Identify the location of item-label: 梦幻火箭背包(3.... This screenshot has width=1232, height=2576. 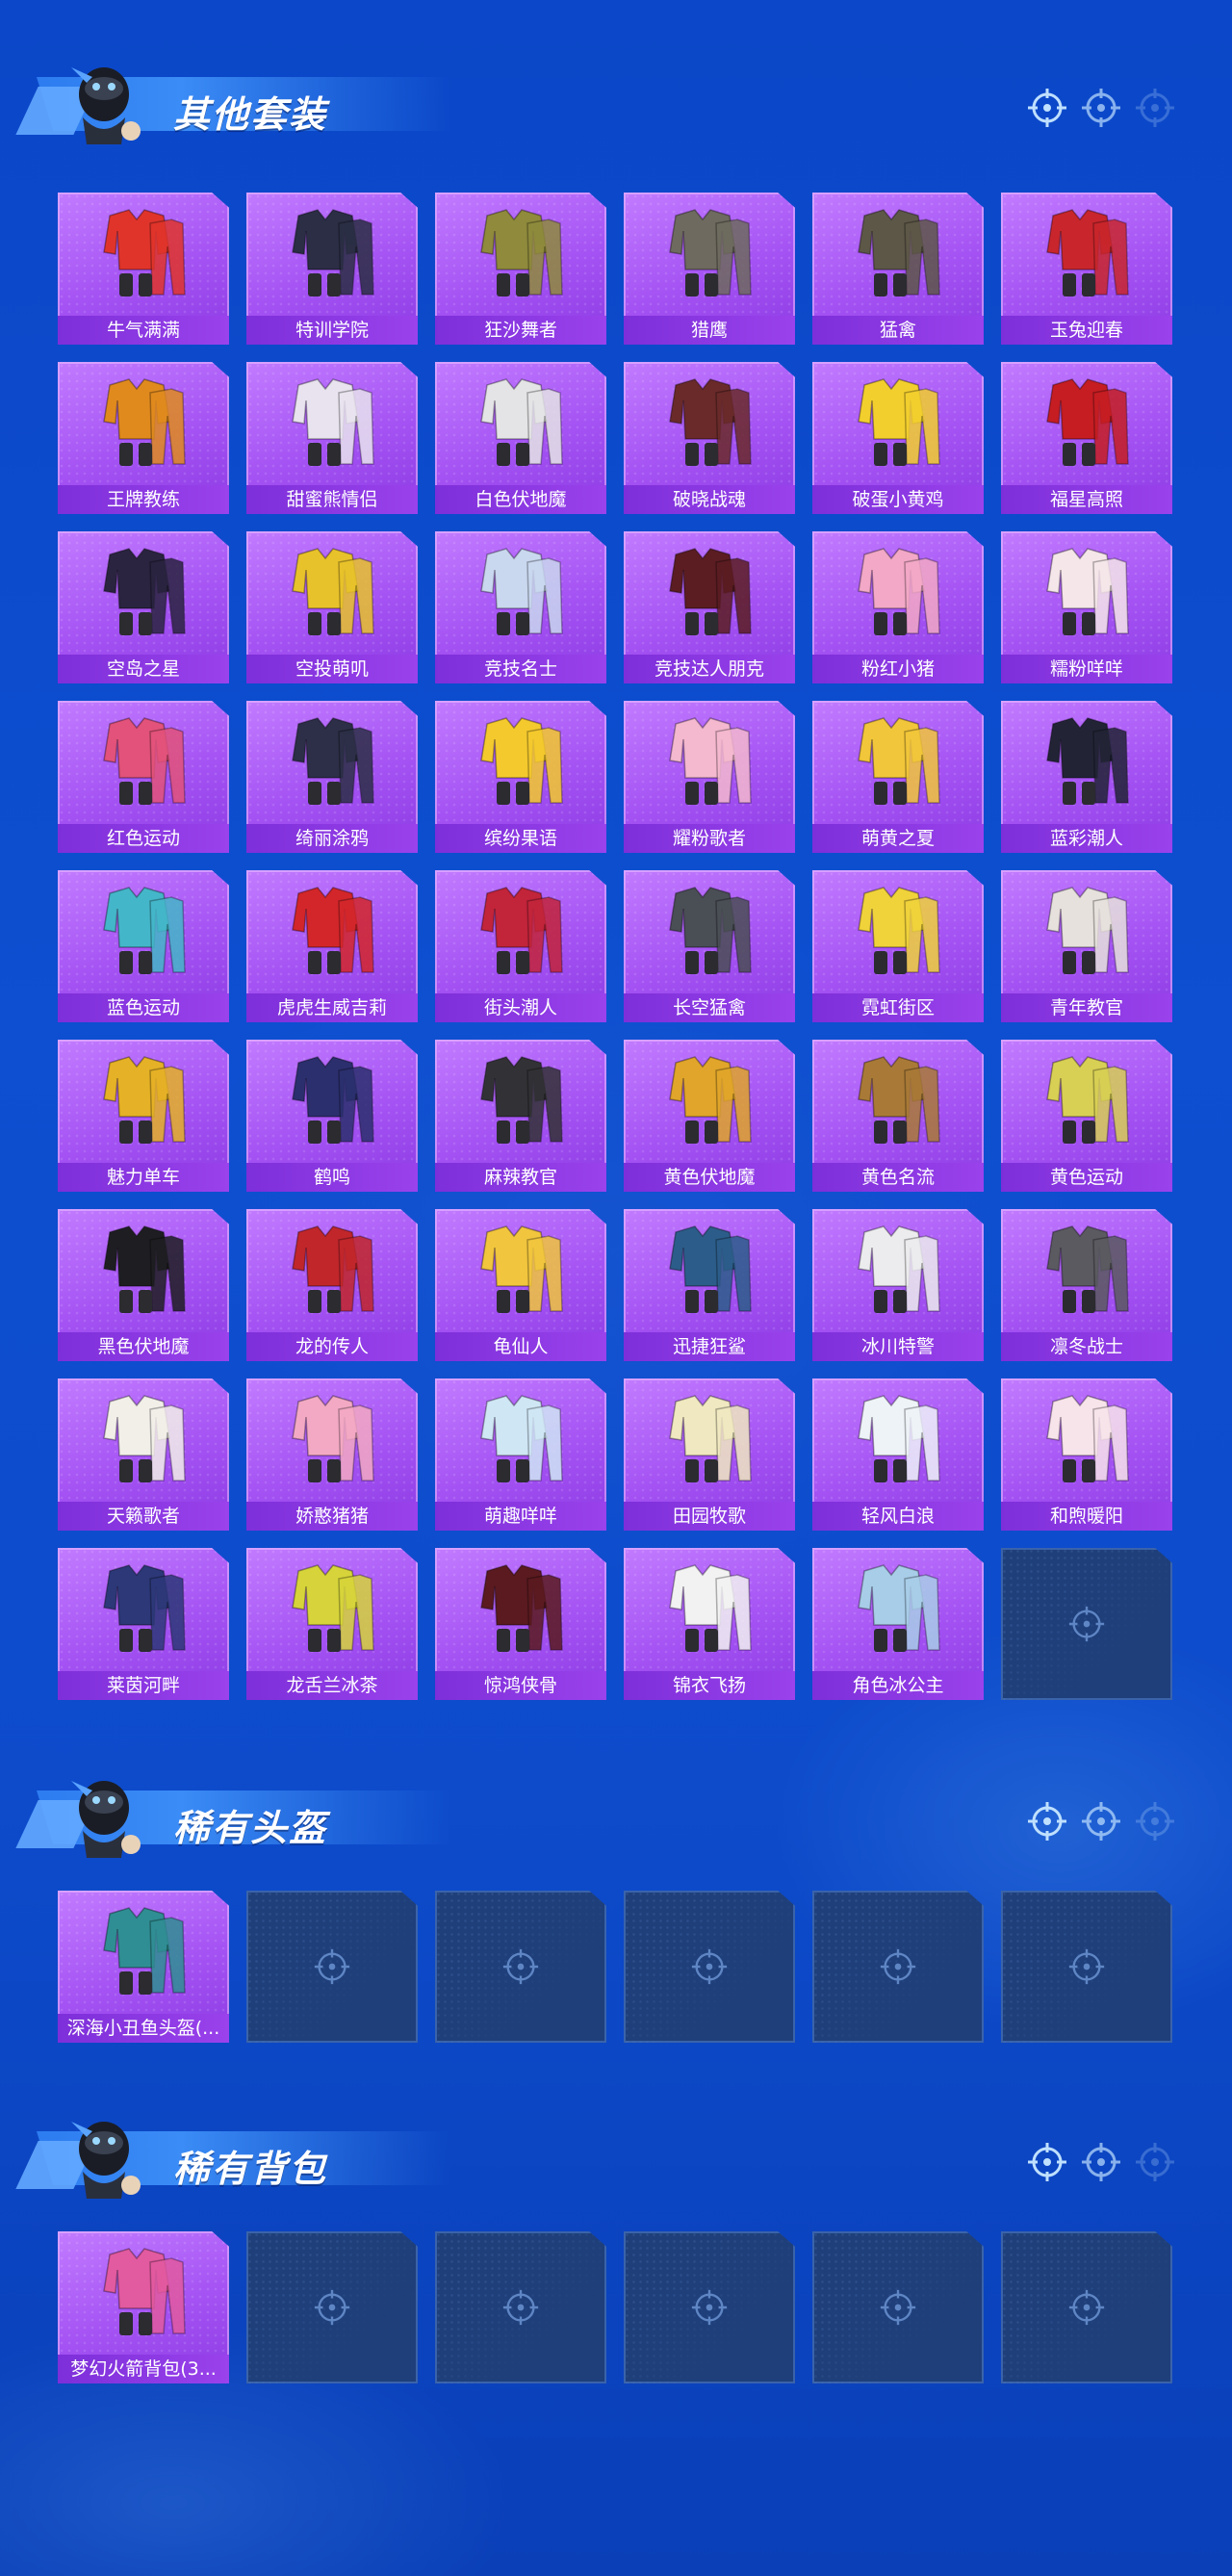
(143, 2369).